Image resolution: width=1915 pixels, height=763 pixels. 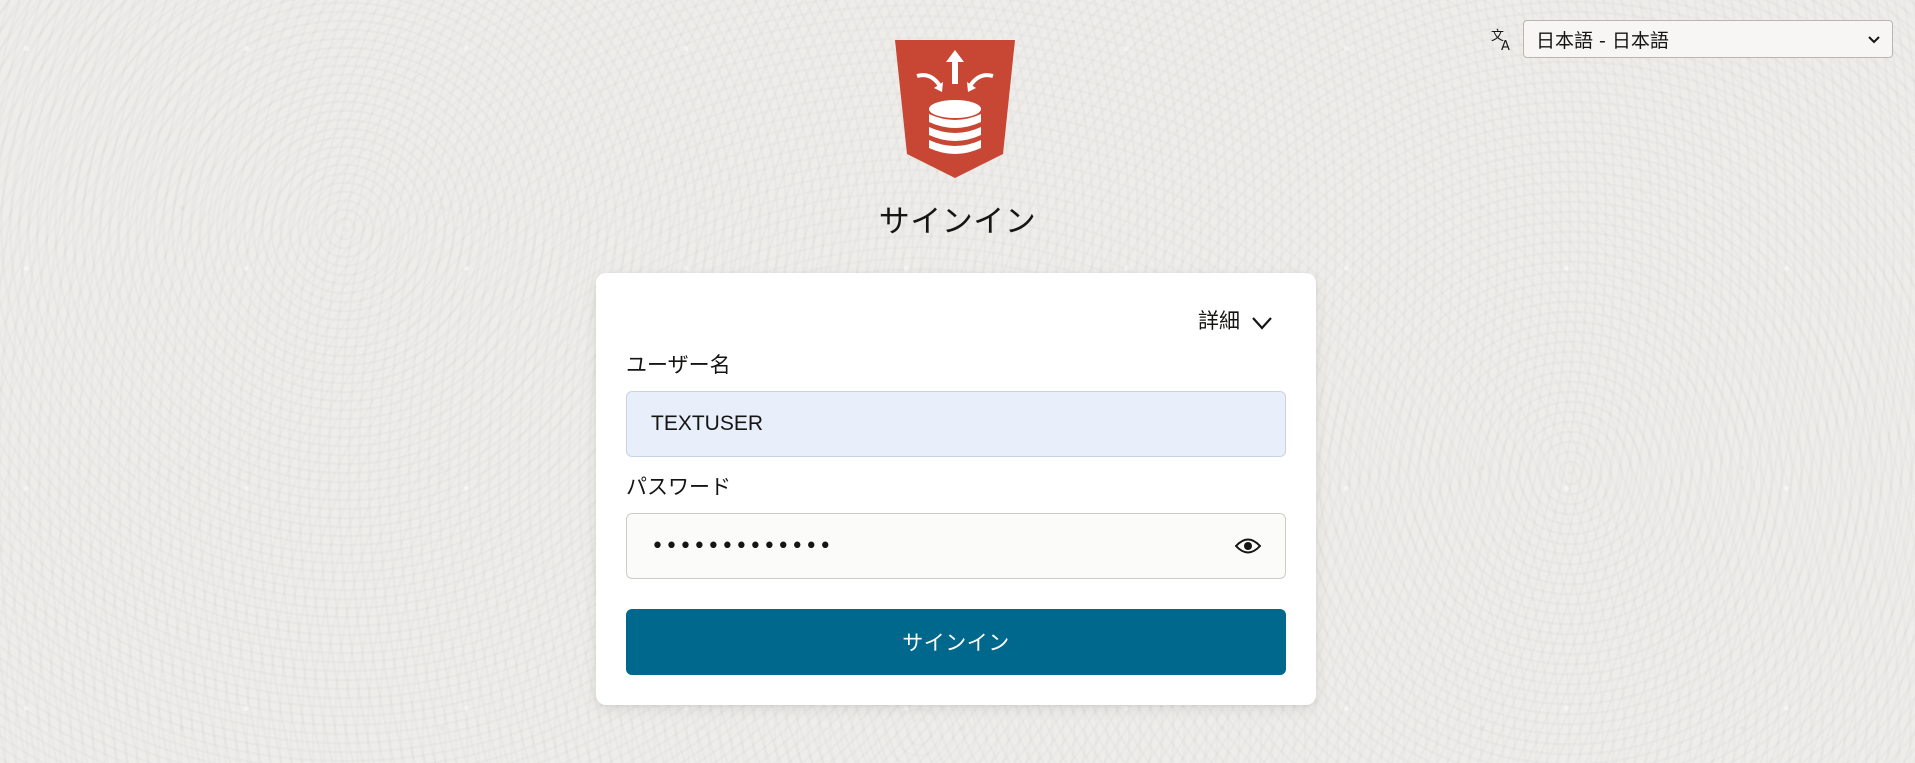 I want to click on sign-in-button: サインイン, so click(x=956, y=642).